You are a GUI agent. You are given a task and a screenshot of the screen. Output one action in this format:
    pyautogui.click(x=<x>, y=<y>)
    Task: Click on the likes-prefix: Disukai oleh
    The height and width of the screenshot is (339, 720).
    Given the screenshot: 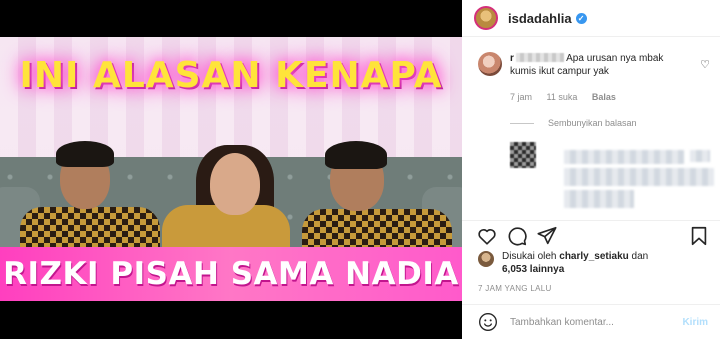 What is the action you would take?
    pyautogui.click(x=529, y=256)
    